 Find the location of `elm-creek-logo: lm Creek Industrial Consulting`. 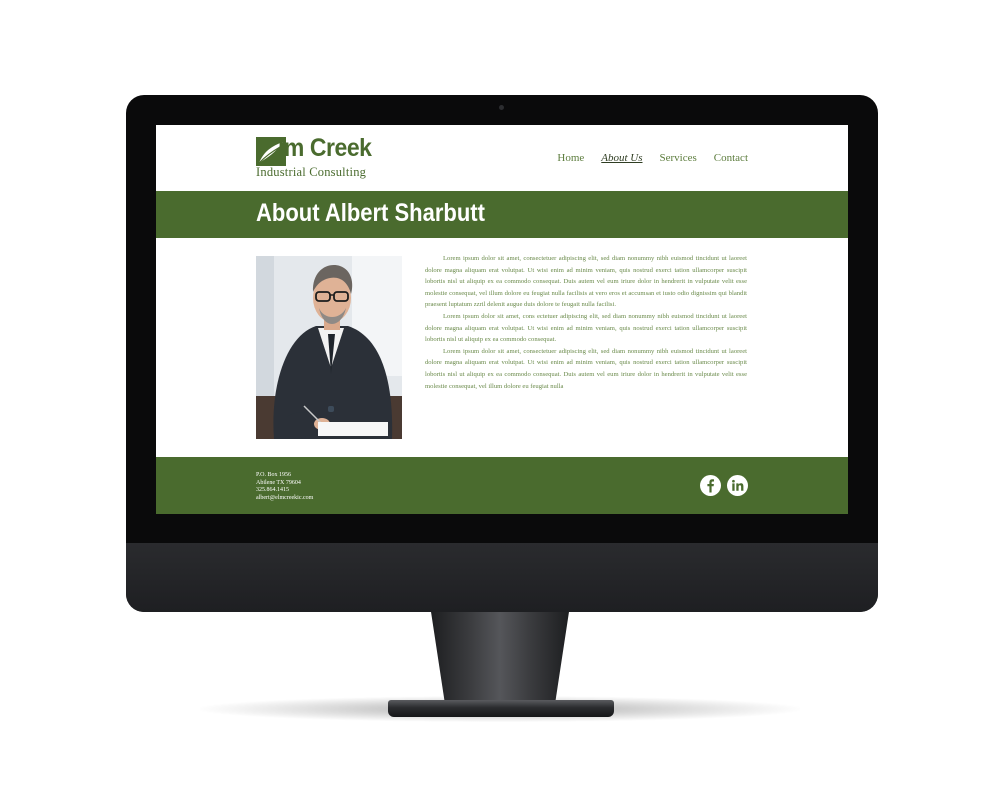

elm-creek-logo: lm Creek Industrial Consulting is located at coordinates (317, 157).